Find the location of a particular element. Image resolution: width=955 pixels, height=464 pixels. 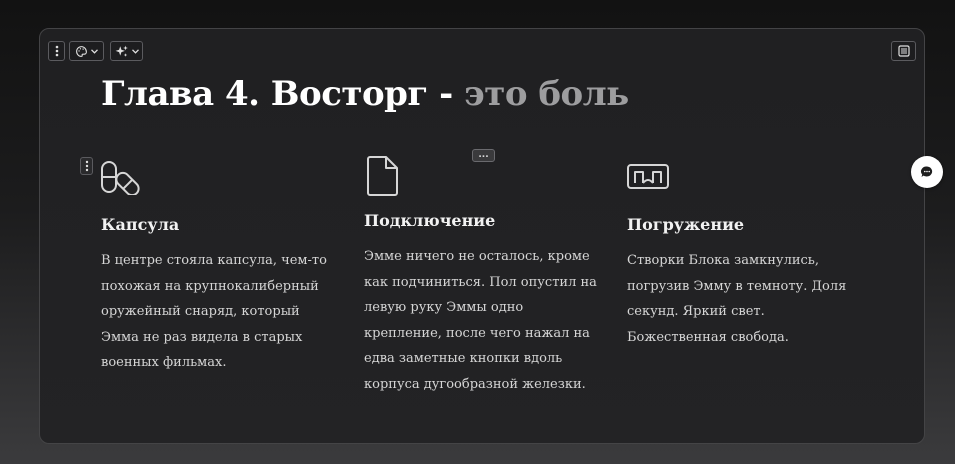

page-title-accent: это боль is located at coordinates (546, 94).